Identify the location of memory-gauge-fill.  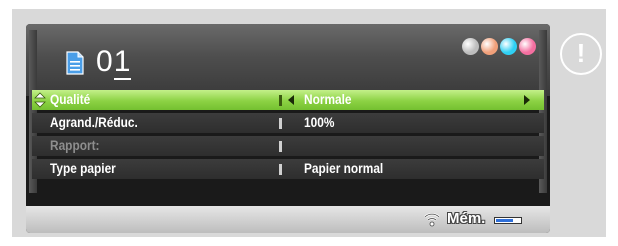
(504, 220).